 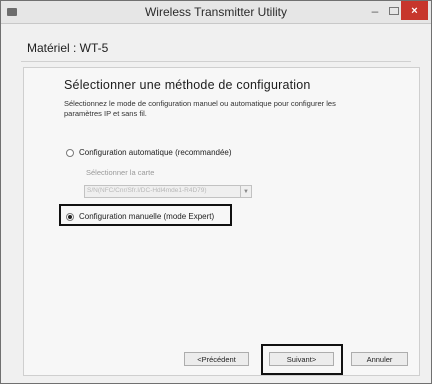 I want to click on minimize-button: –, so click(x=375, y=10).